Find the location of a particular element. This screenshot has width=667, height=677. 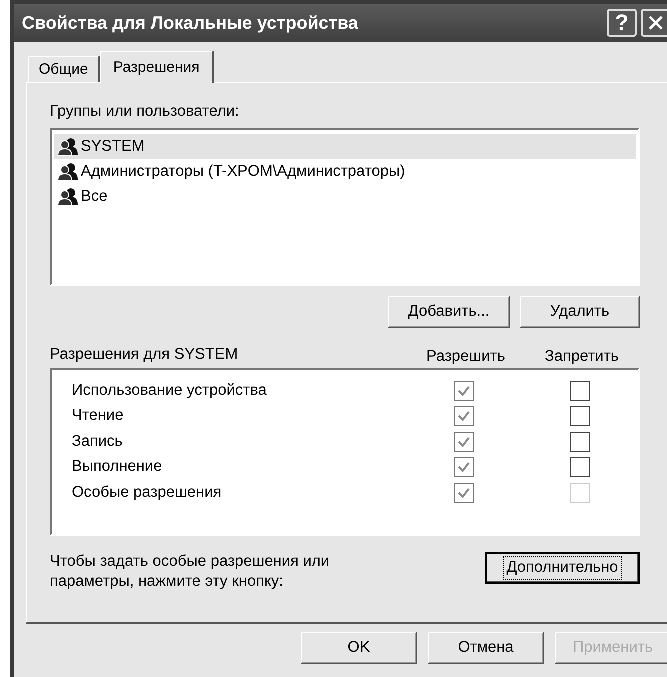

ok-button: OK is located at coordinates (359, 648).